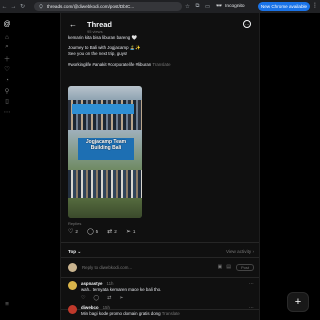 This screenshot has height=320, width=320. I want to click on like-button: ♡ 2, so click(73, 231).